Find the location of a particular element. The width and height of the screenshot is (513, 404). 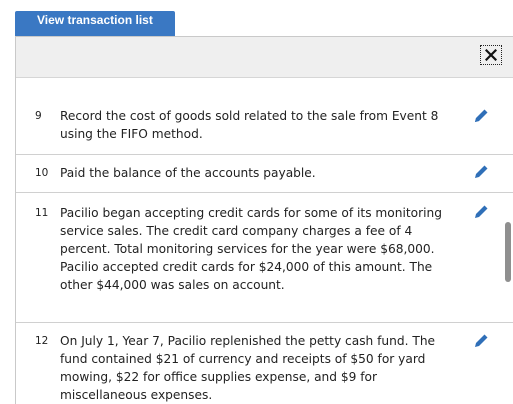

close-button is located at coordinates (491, 55).